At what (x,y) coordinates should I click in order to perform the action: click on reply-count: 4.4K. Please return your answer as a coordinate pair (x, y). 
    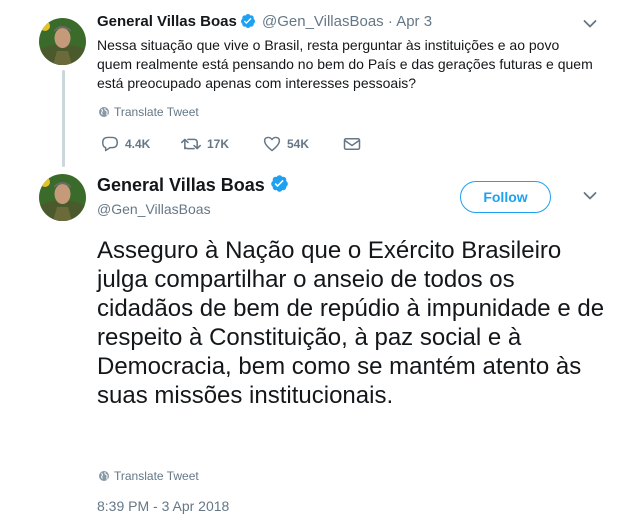
    Looking at the image, I should click on (138, 144).